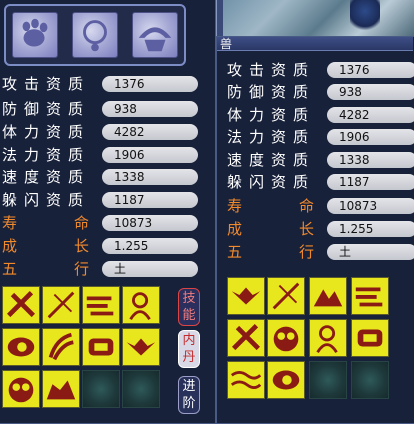 The width and height of the screenshot is (414, 424). I want to click on skill-beast-icon, so click(61, 389).